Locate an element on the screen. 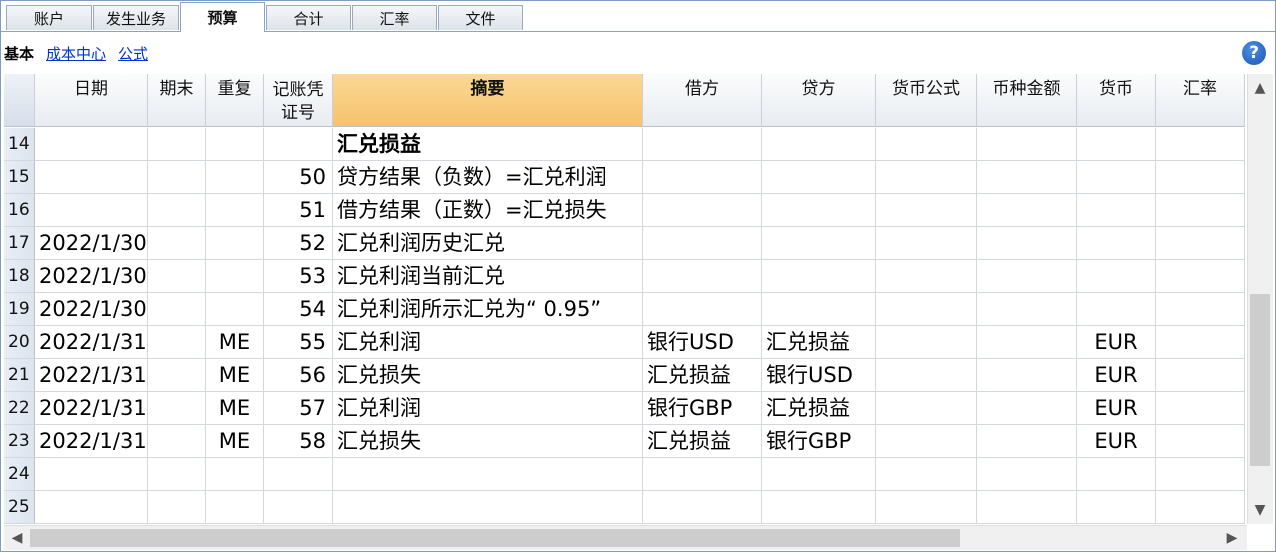 The width and height of the screenshot is (1276, 552). table-row: 21 2022/1/31 ME 56 汇兑损失 汇兑损益 银行USD EUR is located at coordinates (624, 375).